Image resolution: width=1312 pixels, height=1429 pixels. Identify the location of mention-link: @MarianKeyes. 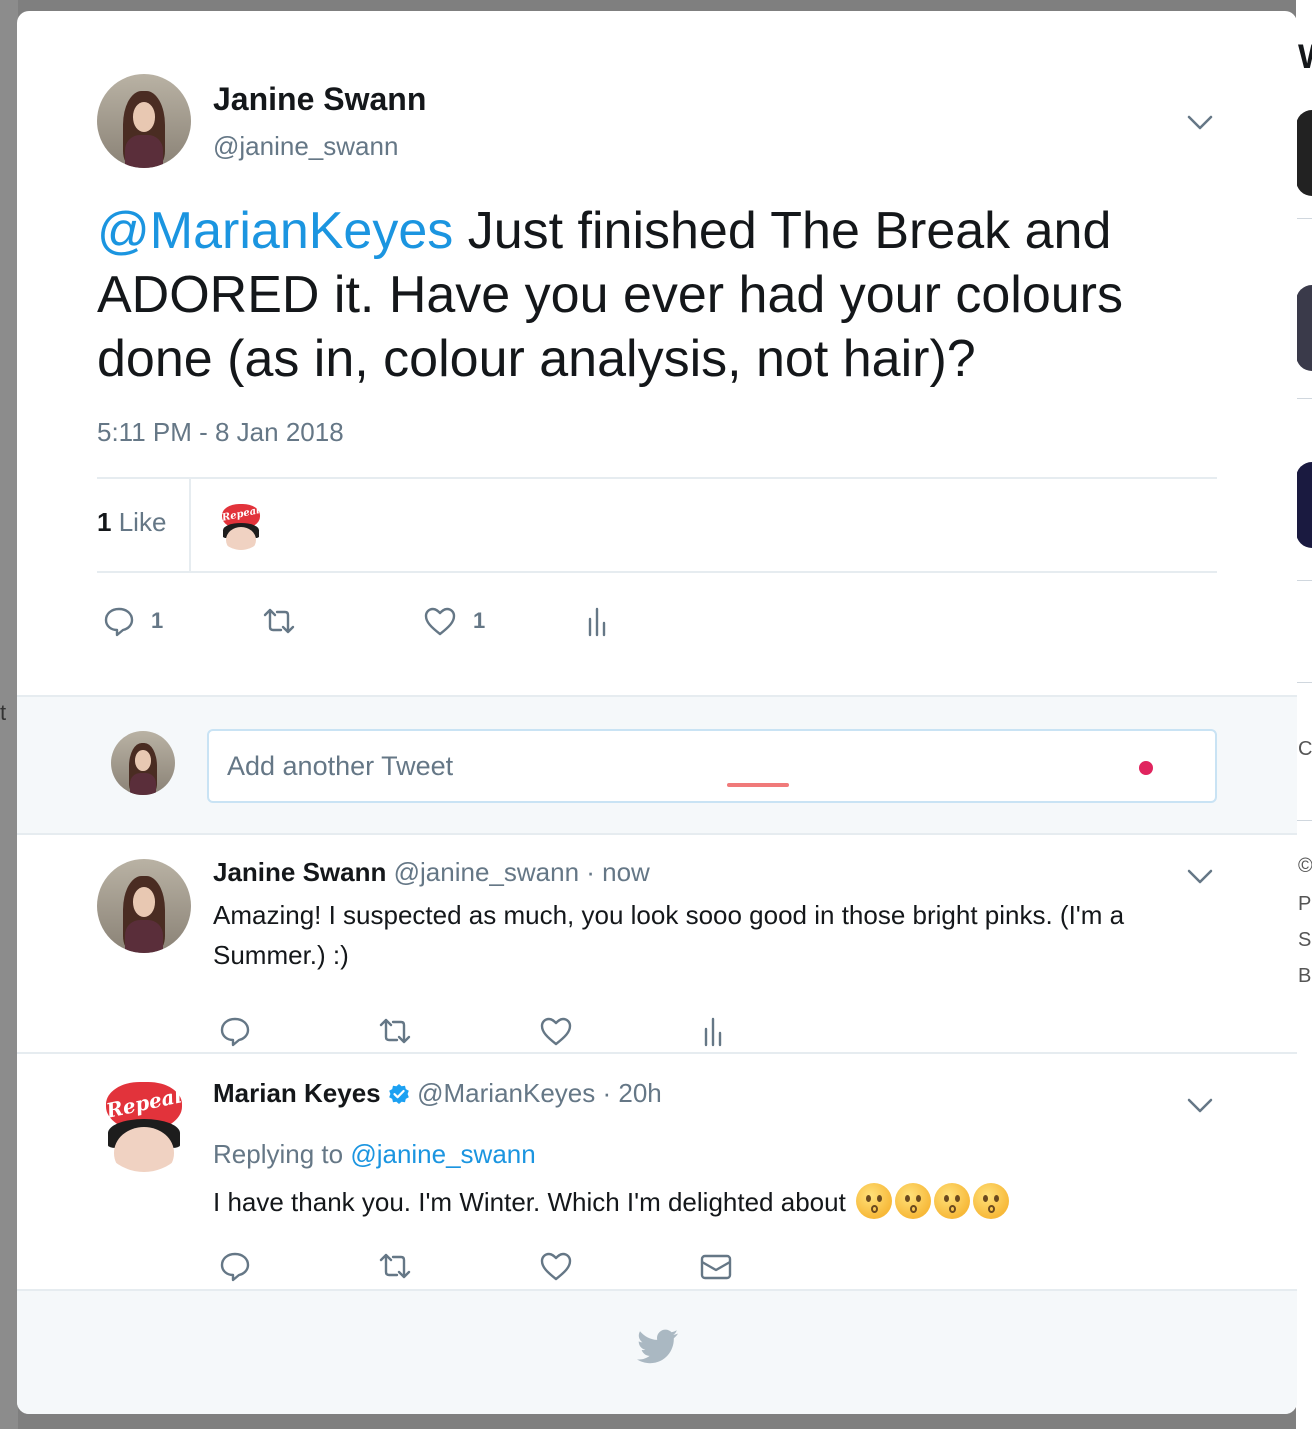
(275, 231).